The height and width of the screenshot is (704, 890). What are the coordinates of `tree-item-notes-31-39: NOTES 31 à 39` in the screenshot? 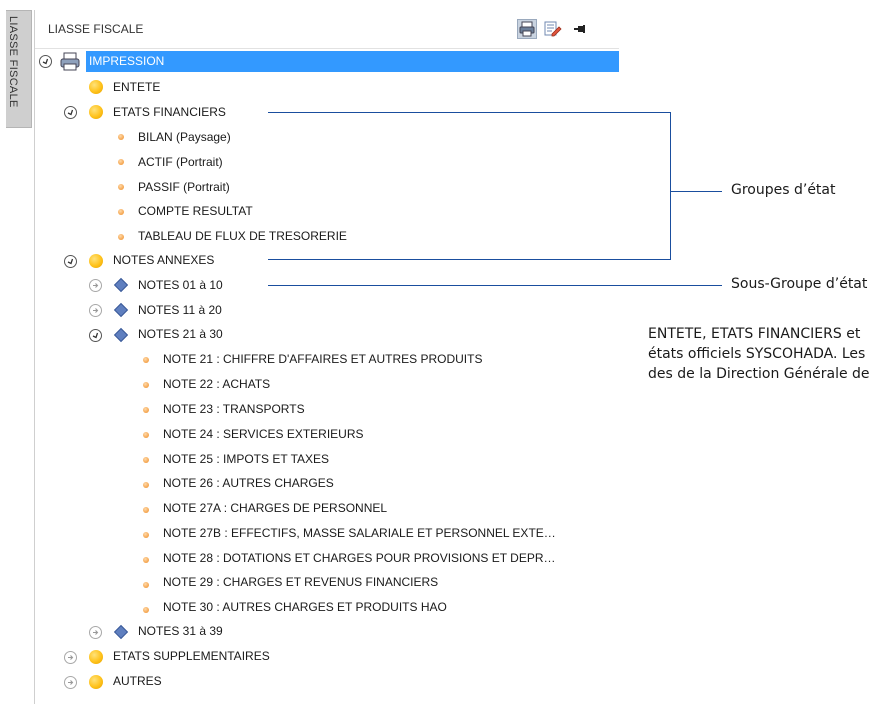 It's located at (180, 631).